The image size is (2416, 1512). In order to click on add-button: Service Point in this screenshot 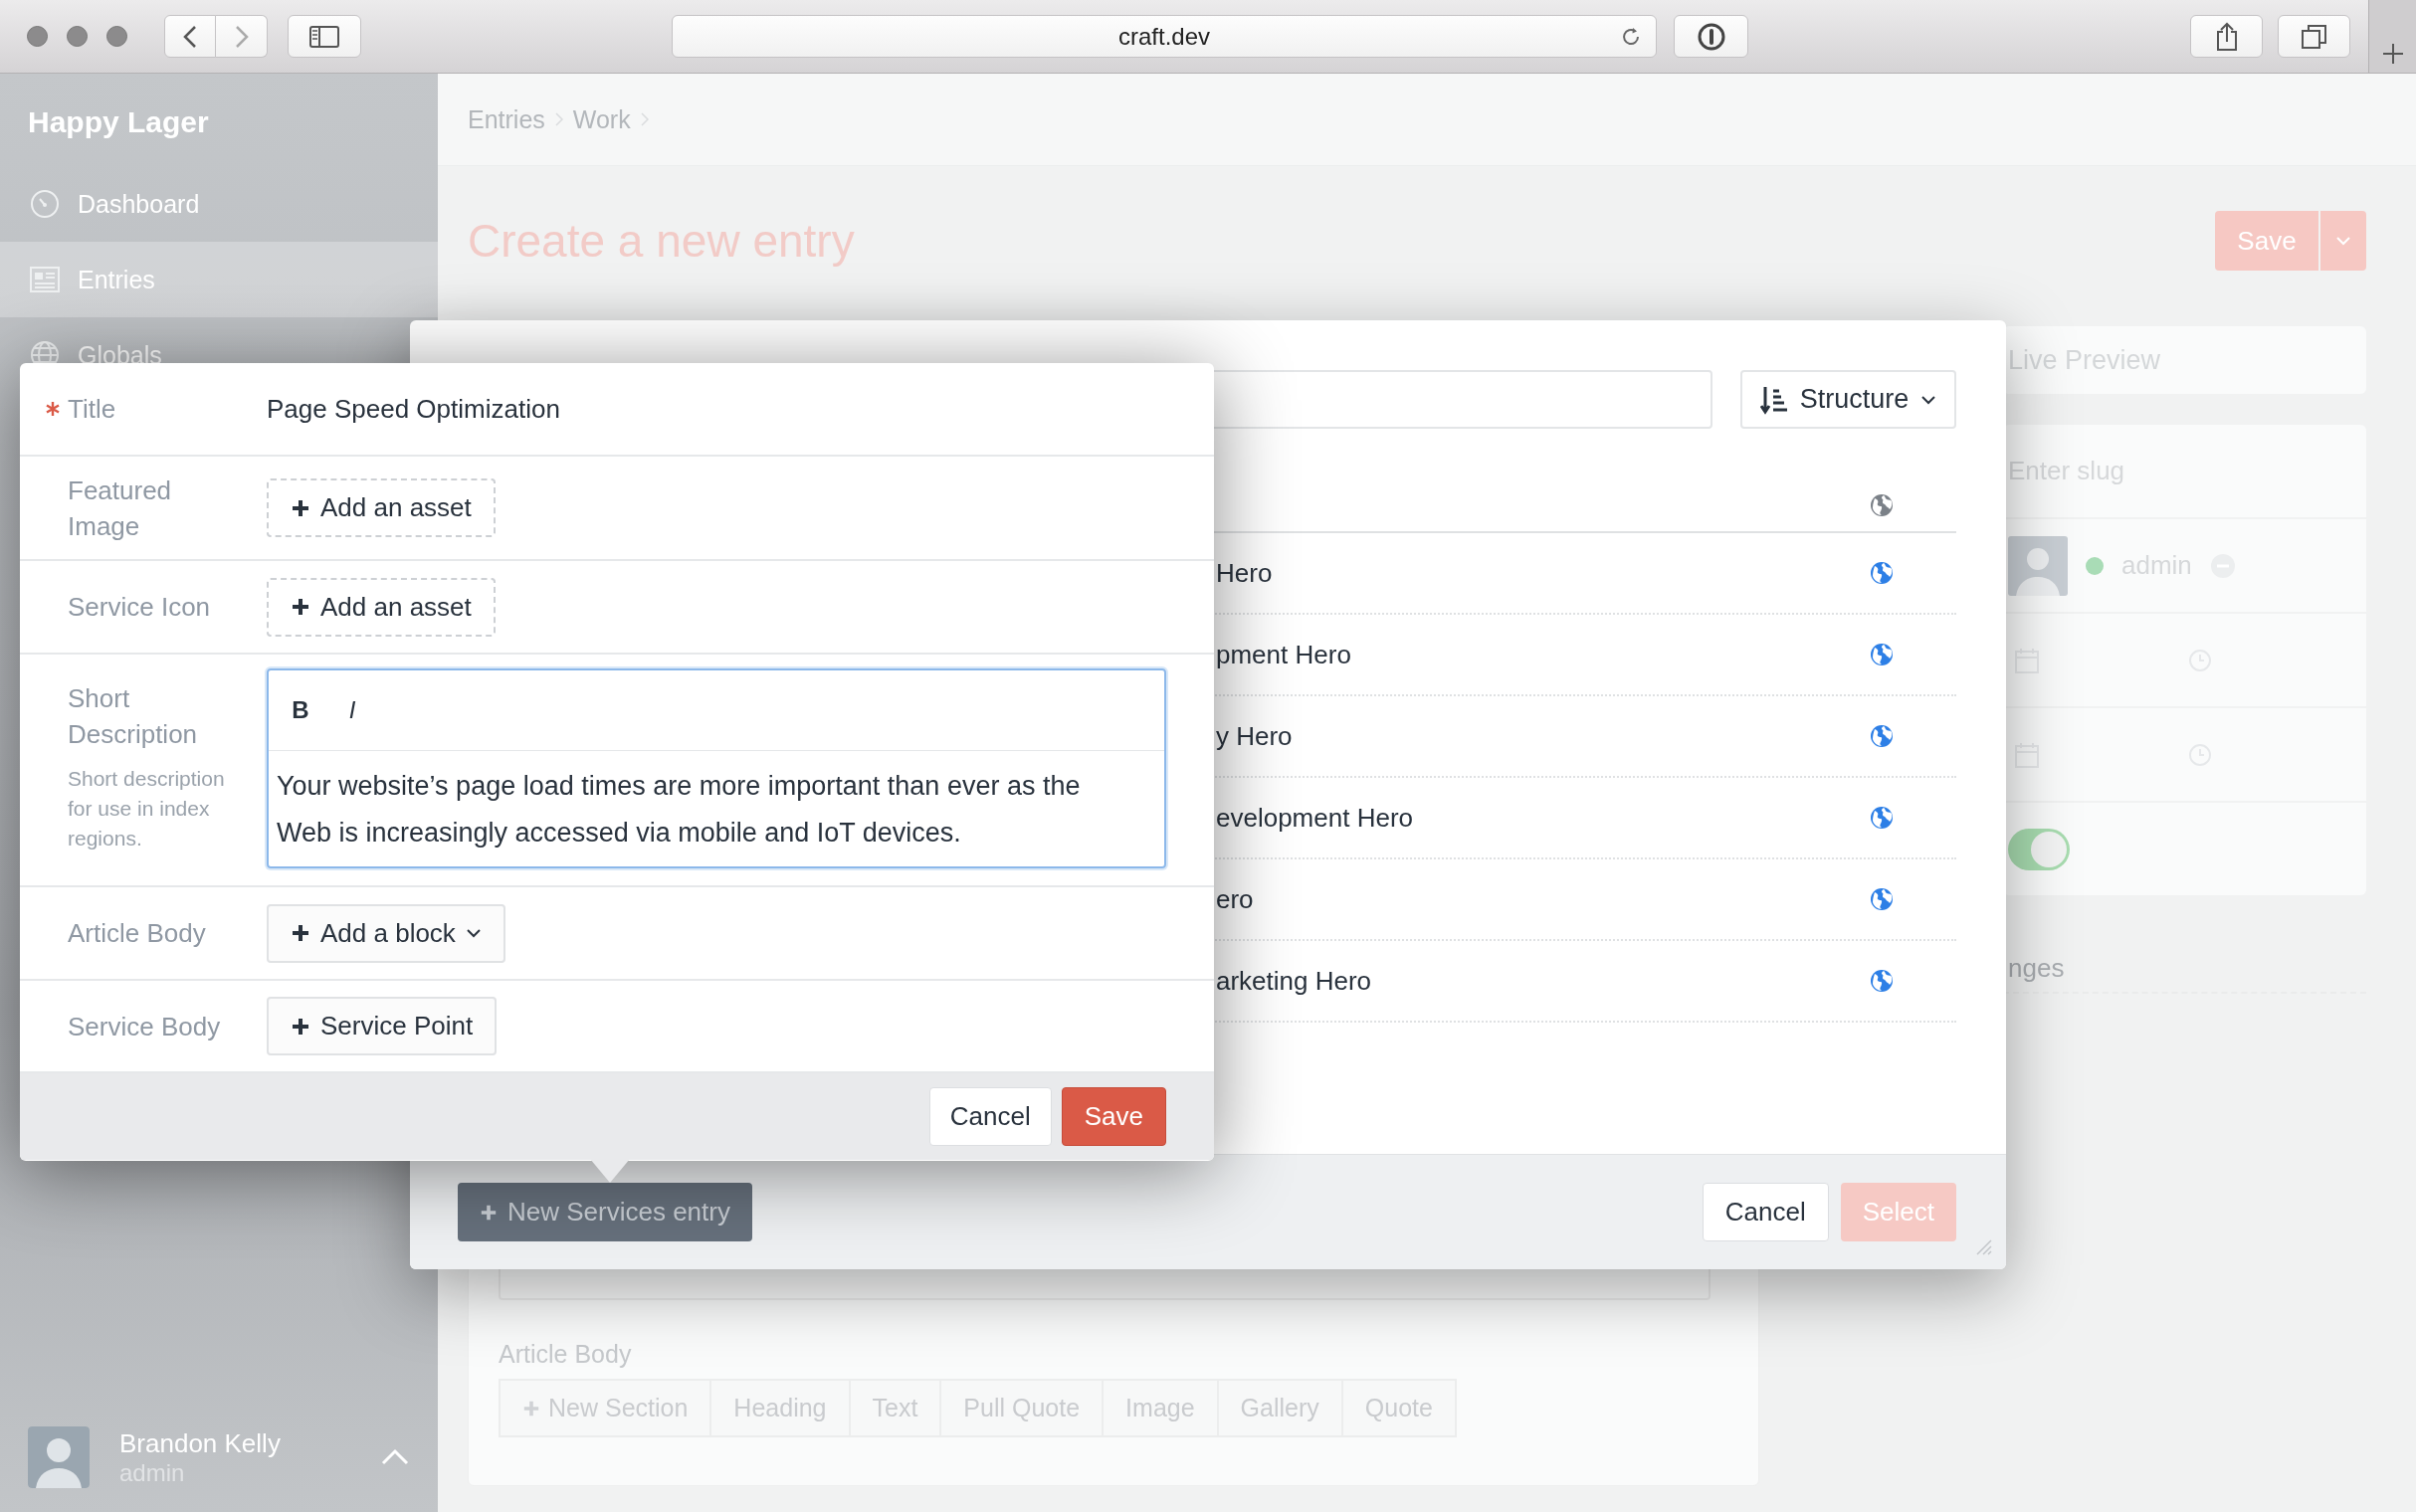, I will do `click(382, 1026)`.